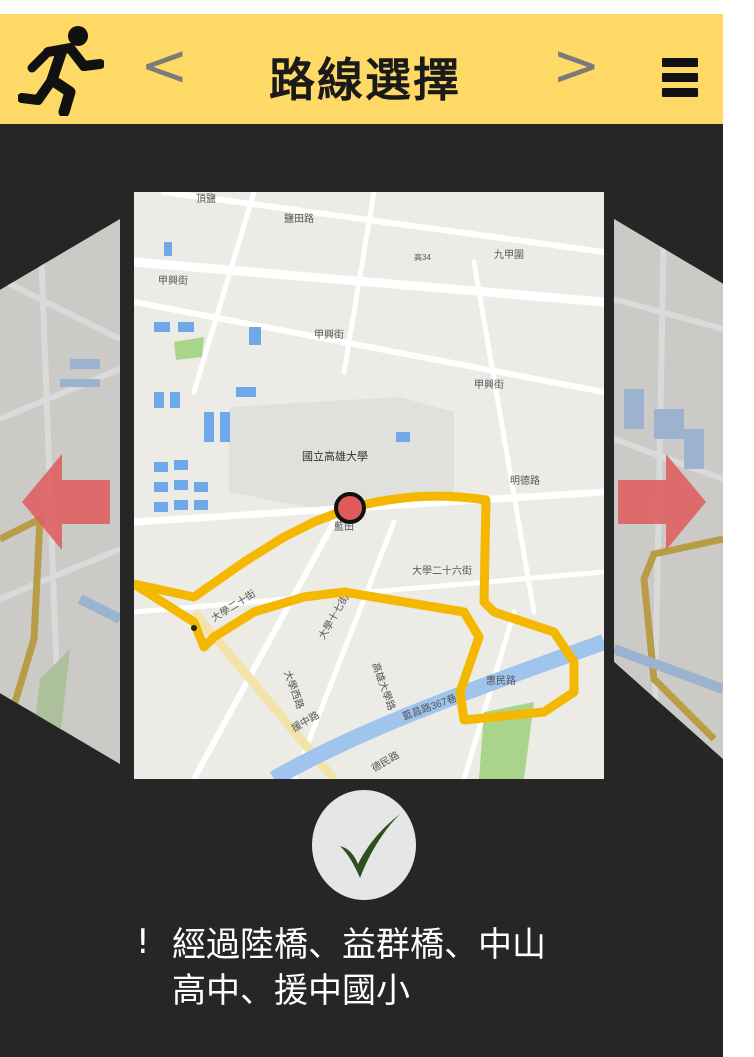 The image size is (754, 1057). What do you see at coordinates (501, 680) in the screenshot?
I see `map-label-huimin-rd: 惠民路` at bounding box center [501, 680].